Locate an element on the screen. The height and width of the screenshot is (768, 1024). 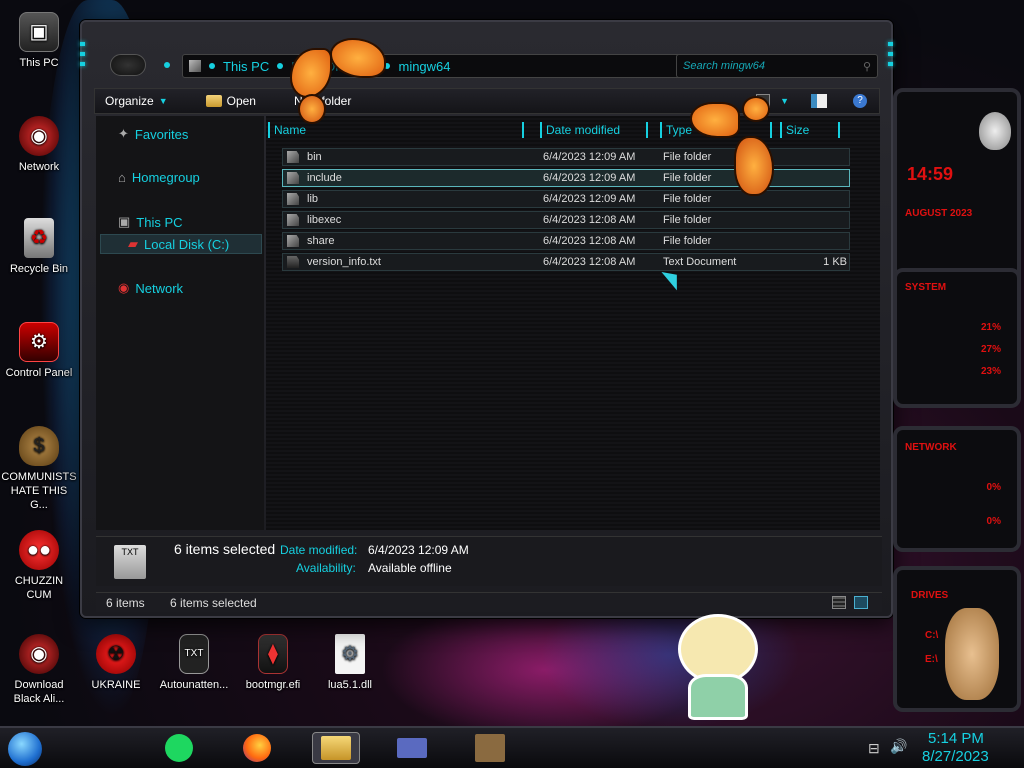
nav-homegroup: ⌂ Homegroup is located at coordinates (159, 177).